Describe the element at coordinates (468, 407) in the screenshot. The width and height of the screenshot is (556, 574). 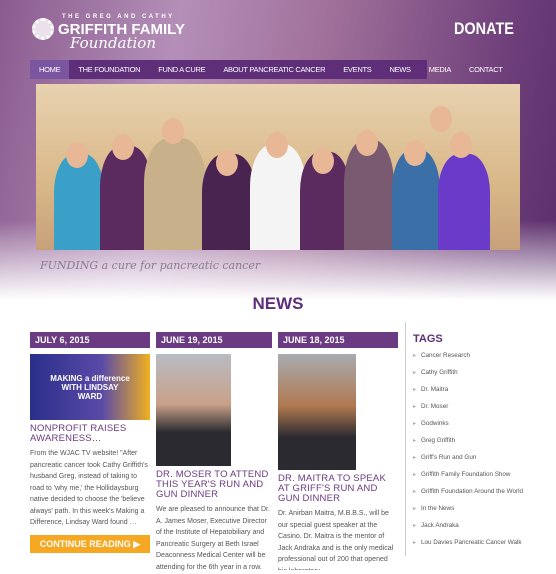
I see `tag-link: Dr. Moser` at that location.